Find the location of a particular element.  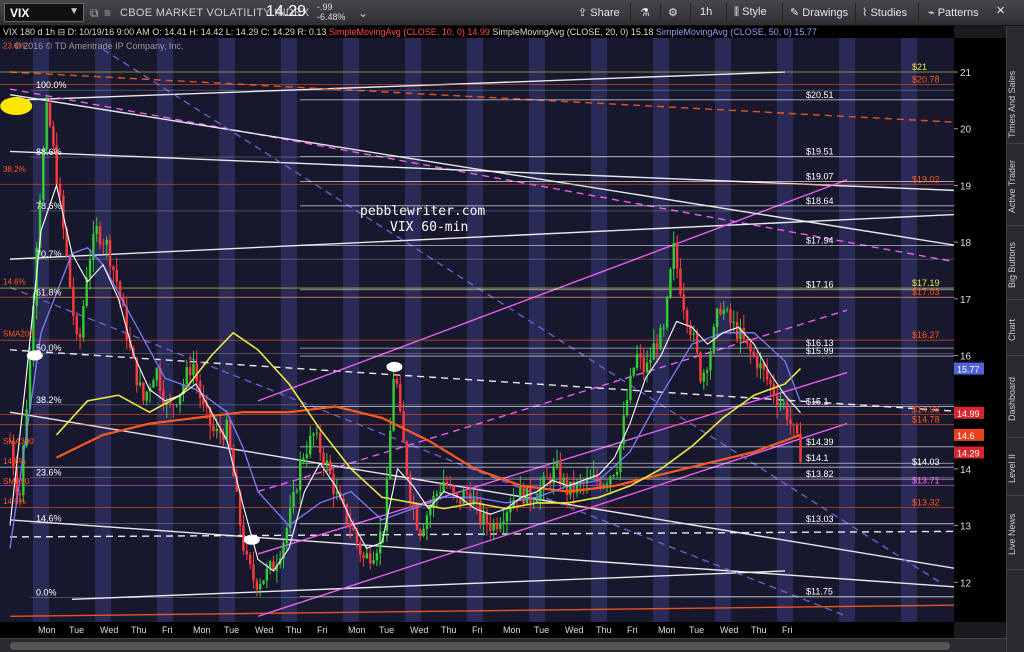

patterns-button: ⌁ Patterns is located at coordinates (953, 12).